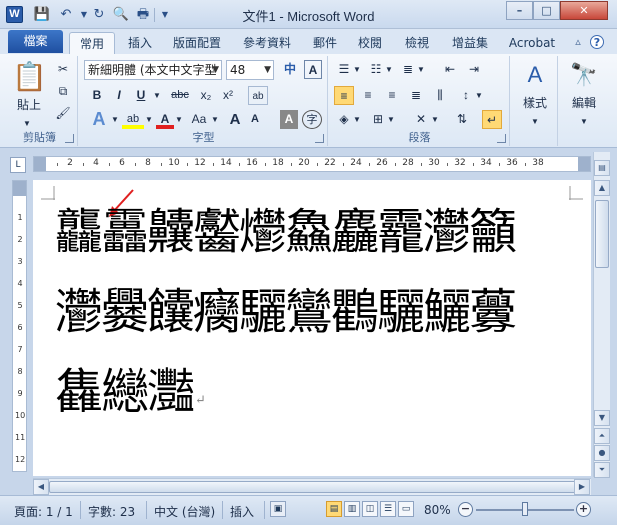 Image resolution: width=617 pixels, height=525 pixels. What do you see at coordinates (197, 43) in the screenshot?
I see `tab-page-layout: 版面配置` at bounding box center [197, 43].